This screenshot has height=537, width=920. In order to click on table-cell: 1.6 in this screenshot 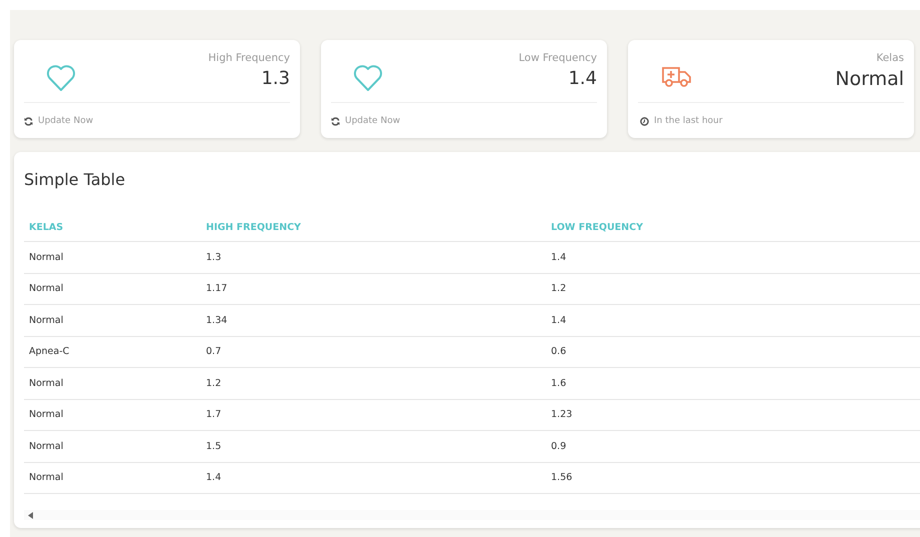, I will do `click(733, 383)`.